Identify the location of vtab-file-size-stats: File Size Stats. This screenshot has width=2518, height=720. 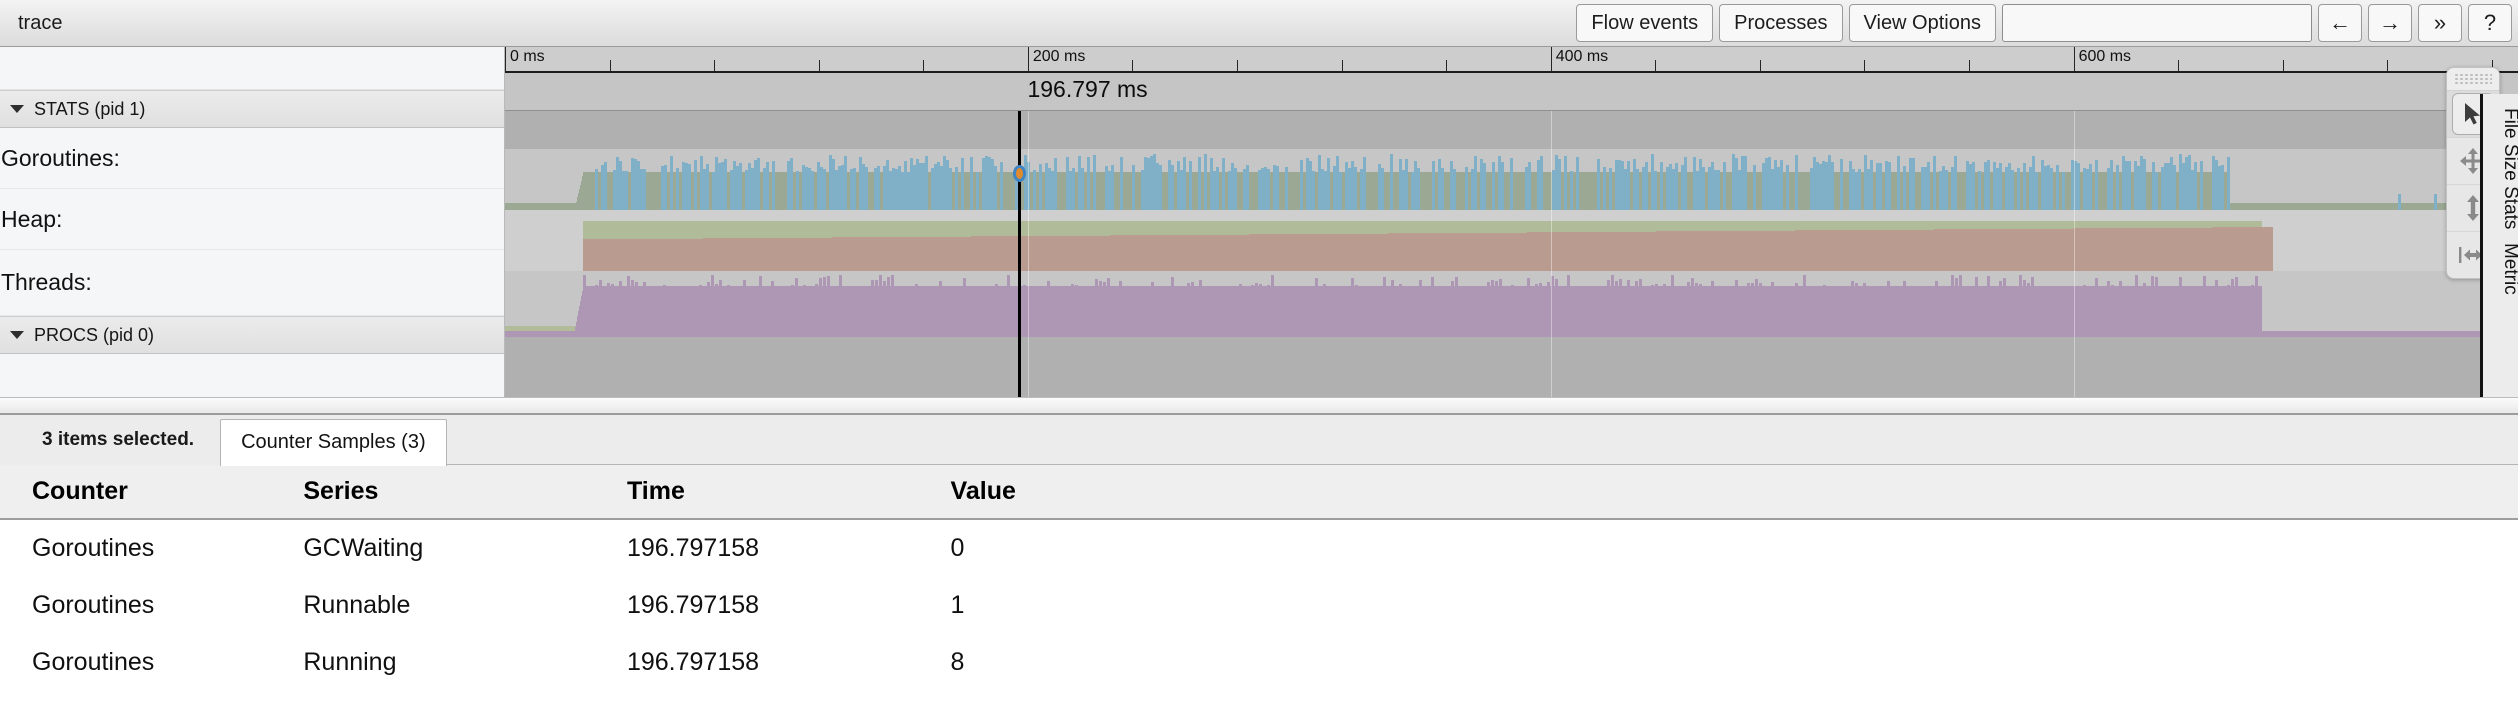
(2500, 161).